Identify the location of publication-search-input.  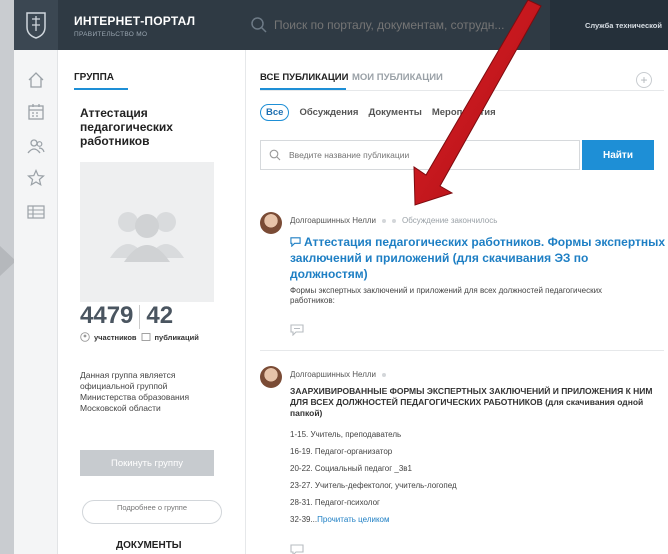
(429, 155).